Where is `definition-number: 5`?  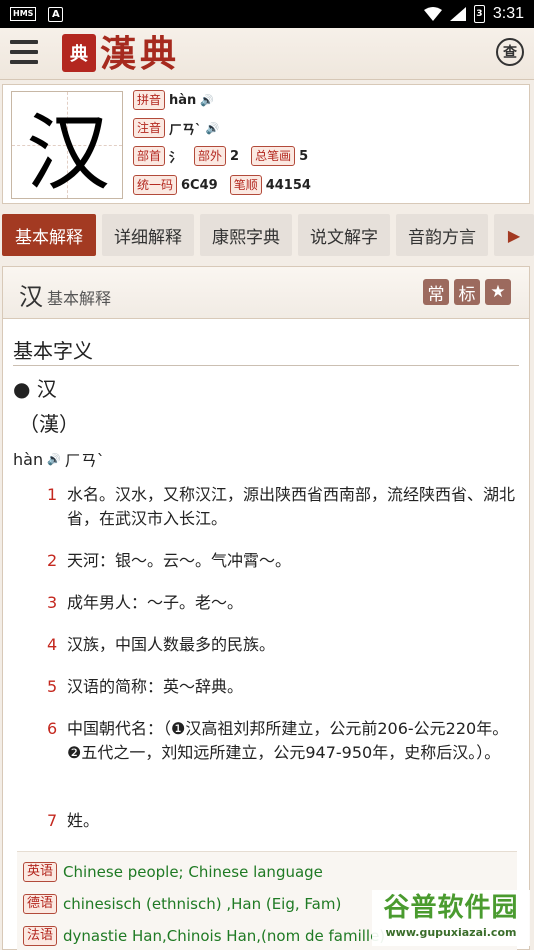 definition-number: 5 is located at coordinates (52, 686).